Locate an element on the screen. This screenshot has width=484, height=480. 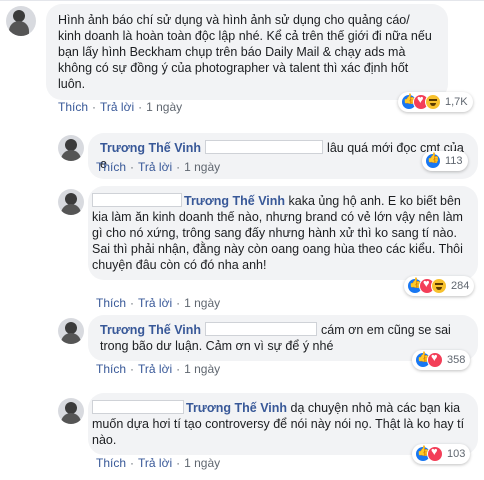
reaction-summary: 284 is located at coordinates (439, 286).